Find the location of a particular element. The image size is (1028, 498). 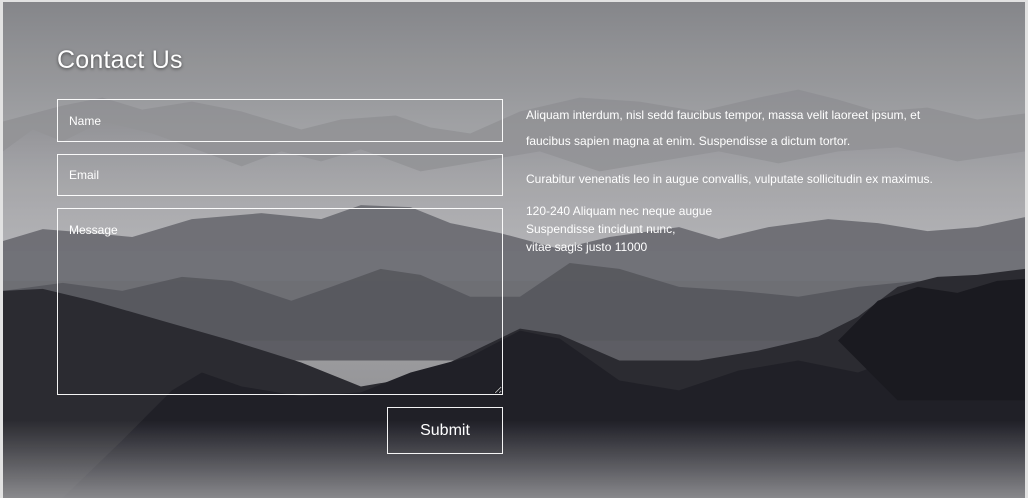

email-input is located at coordinates (280, 175).